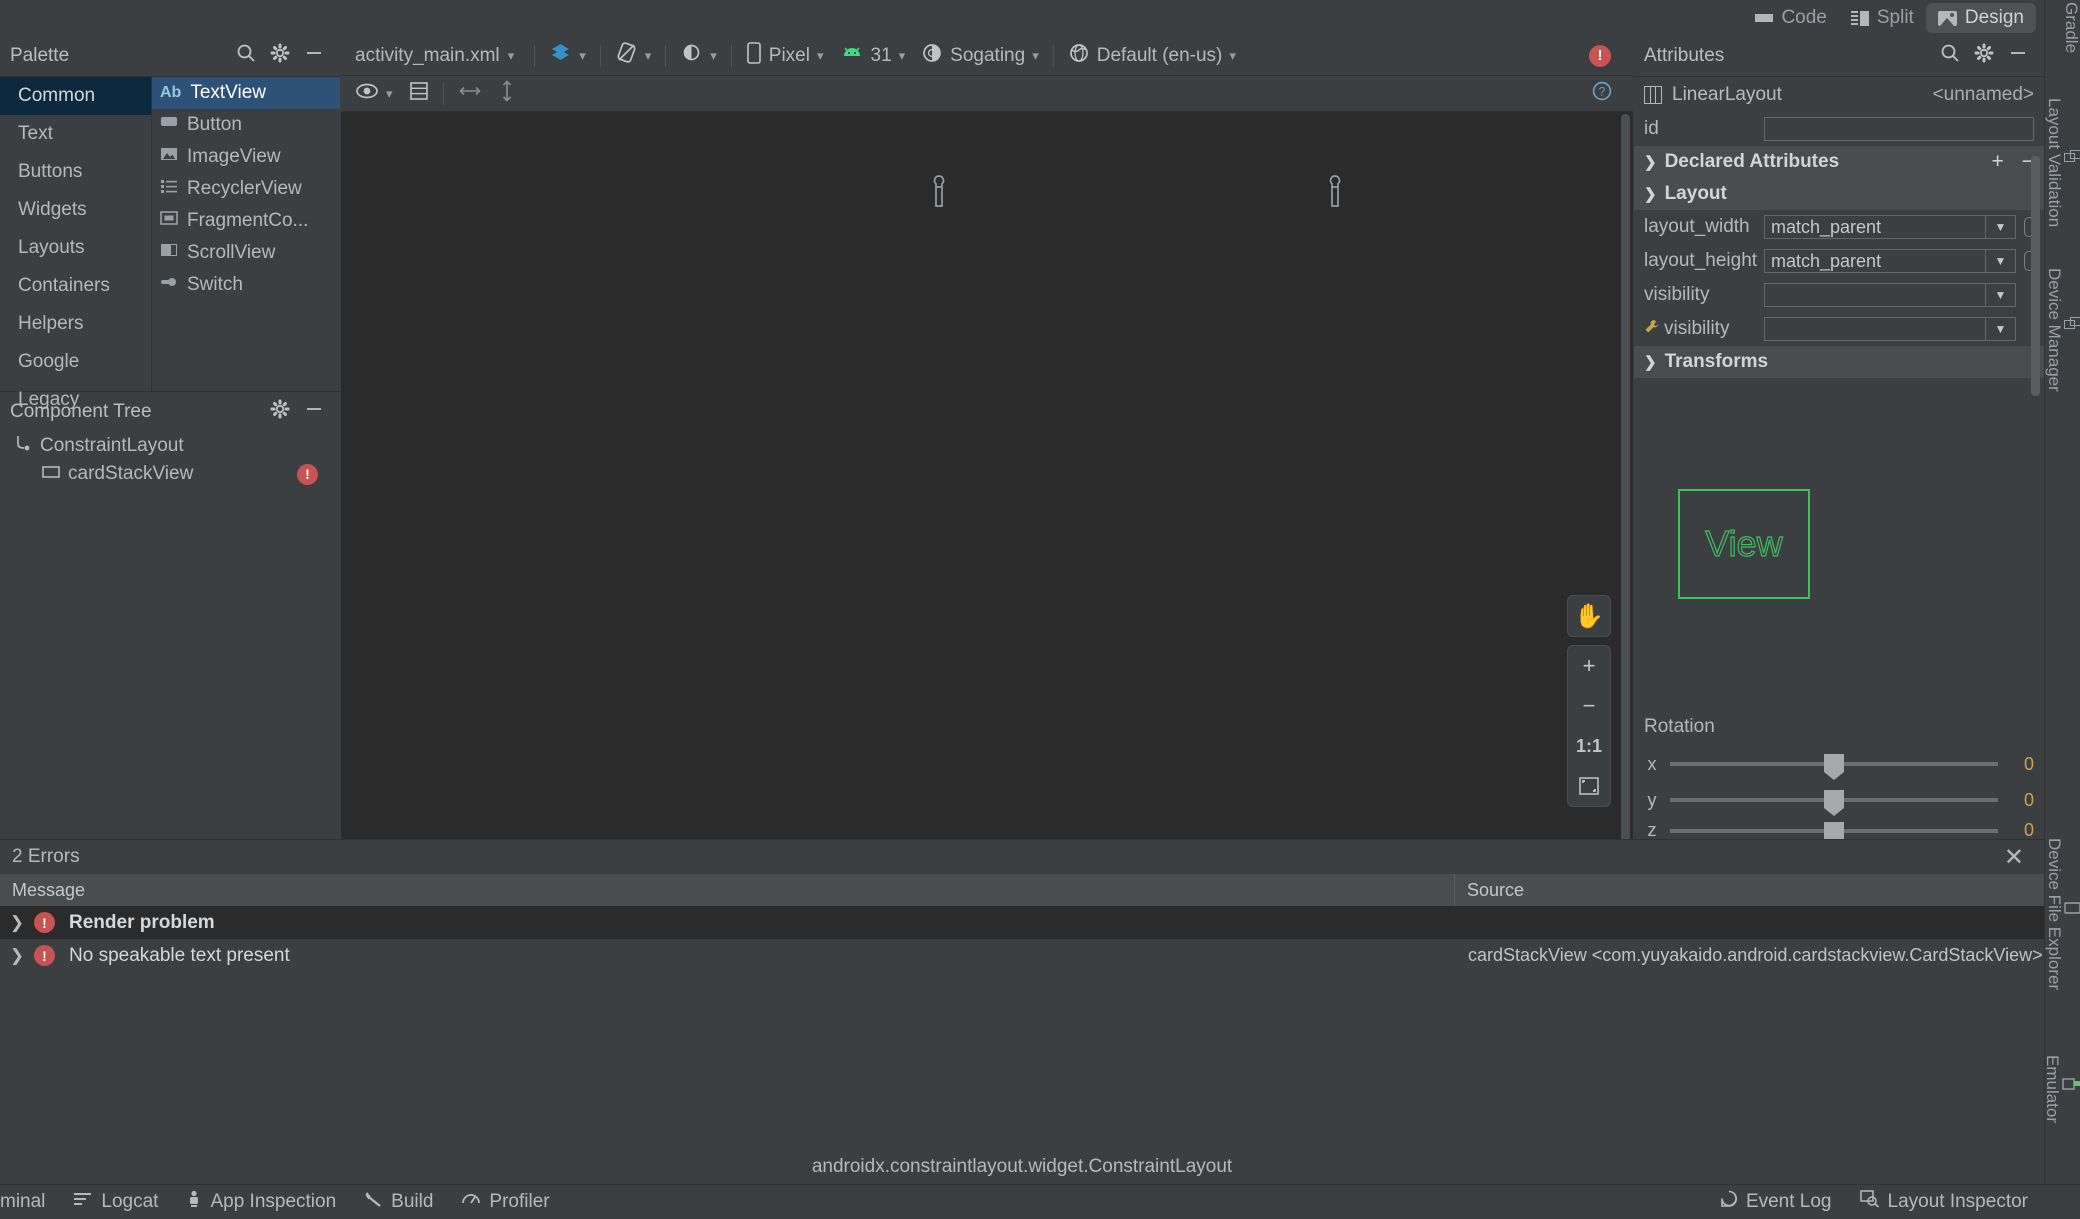 This screenshot has width=2080, height=1219. What do you see at coordinates (980, 56) in the screenshot?
I see `theme-selector: Sogating ▾` at bounding box center [980, 56].